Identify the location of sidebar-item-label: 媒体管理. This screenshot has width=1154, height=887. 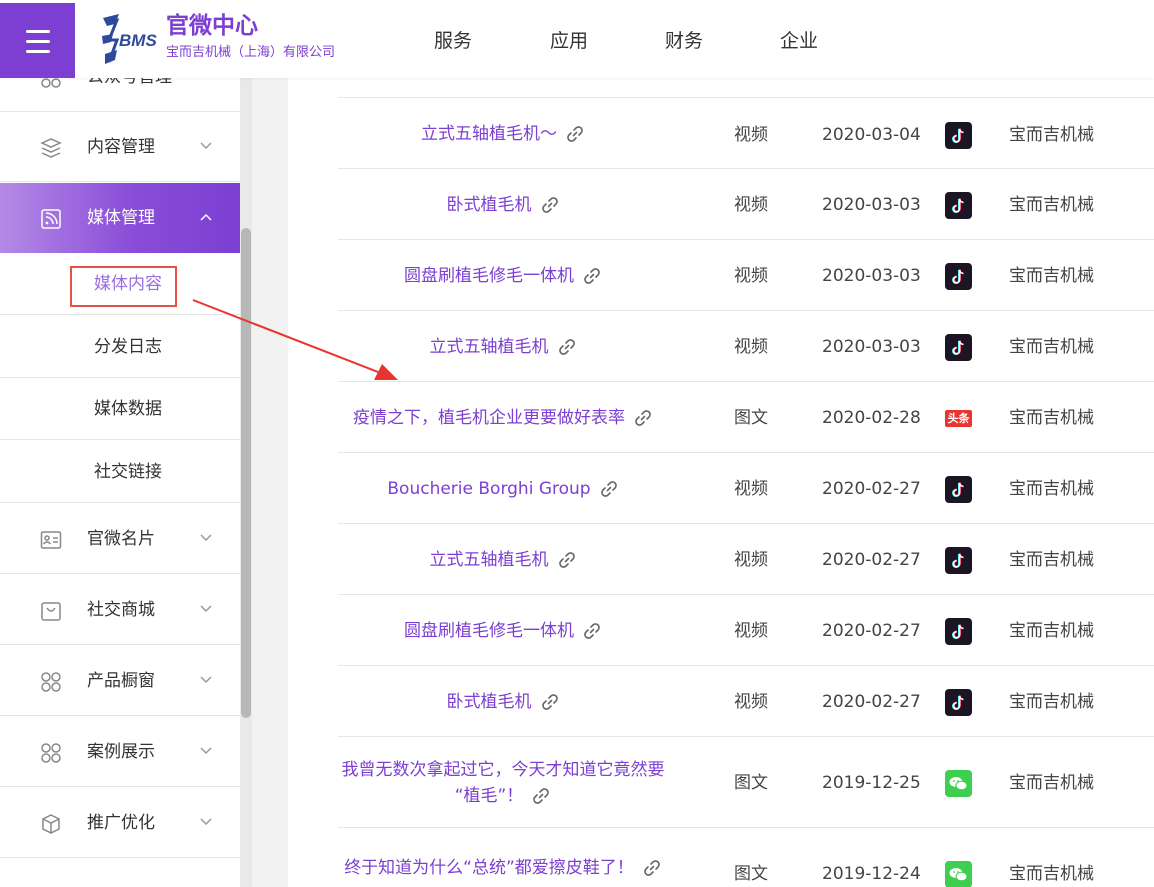
(121, 218).